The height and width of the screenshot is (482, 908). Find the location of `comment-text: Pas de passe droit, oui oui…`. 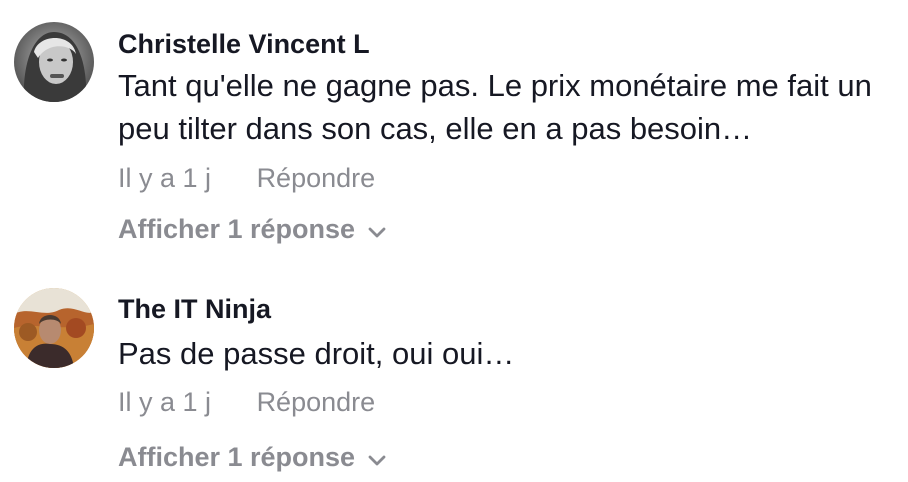

comment-text: Pas de passe droit, oui oui… is located at coordinates (316, 353).